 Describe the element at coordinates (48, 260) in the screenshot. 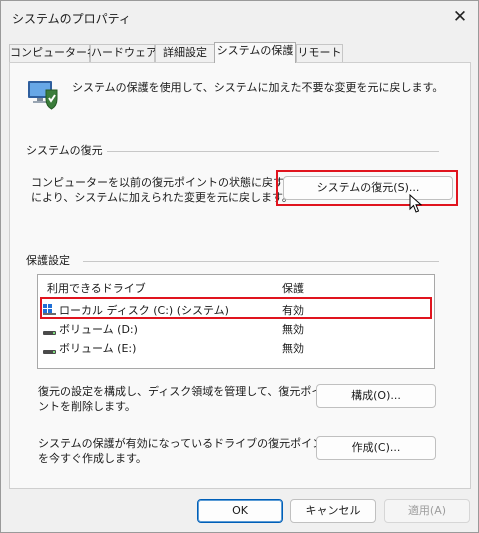

I see `protection-group-label: 保護設定` at that location.